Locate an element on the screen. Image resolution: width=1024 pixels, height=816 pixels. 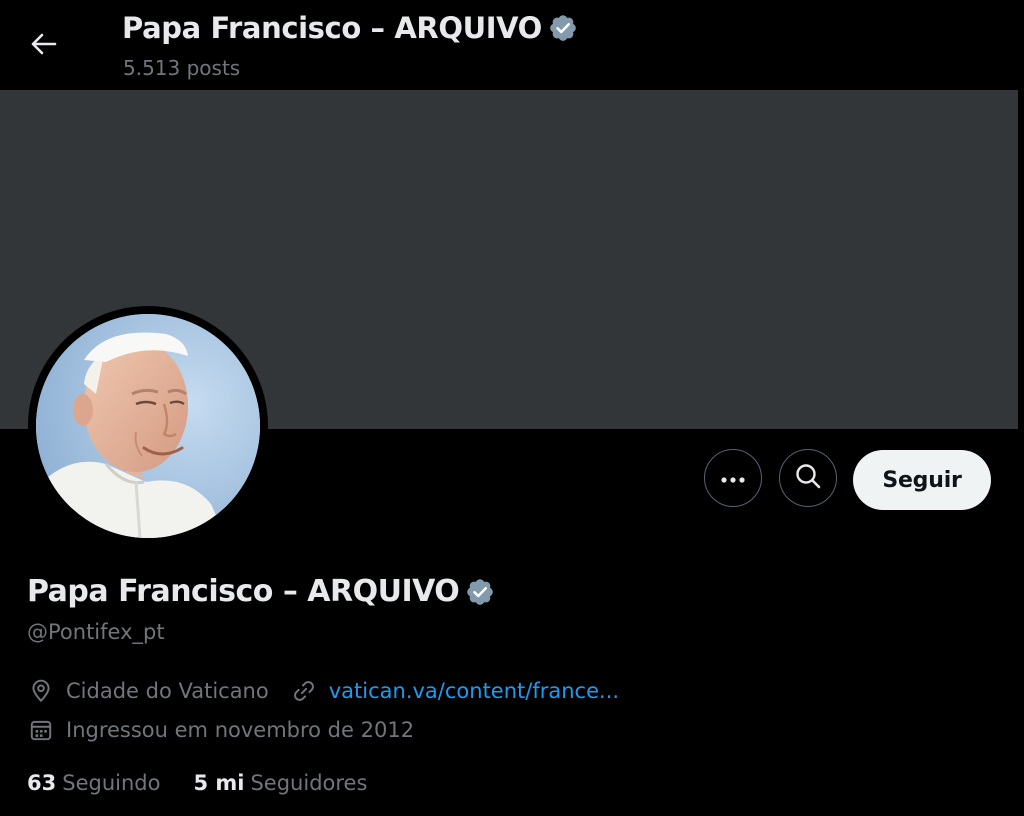
top-header: Papa Francisco – ARQUIVO 5.513 posts is located at coordinates (512, 45).